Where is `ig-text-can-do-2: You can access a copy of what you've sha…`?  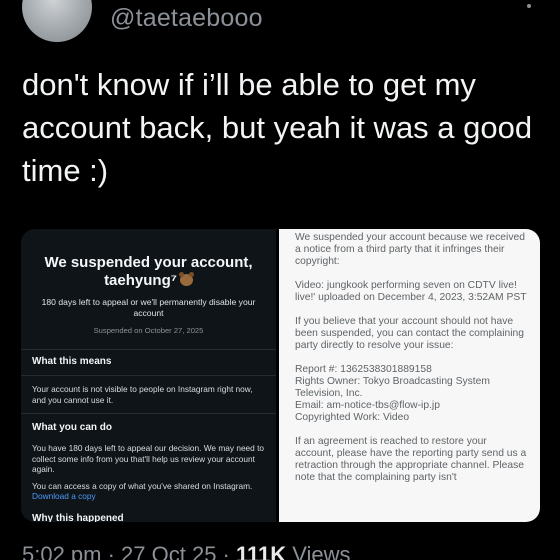 ig-text-can-do-2: You can access a copy of what you've sha… is located at coordinates (142, 491).